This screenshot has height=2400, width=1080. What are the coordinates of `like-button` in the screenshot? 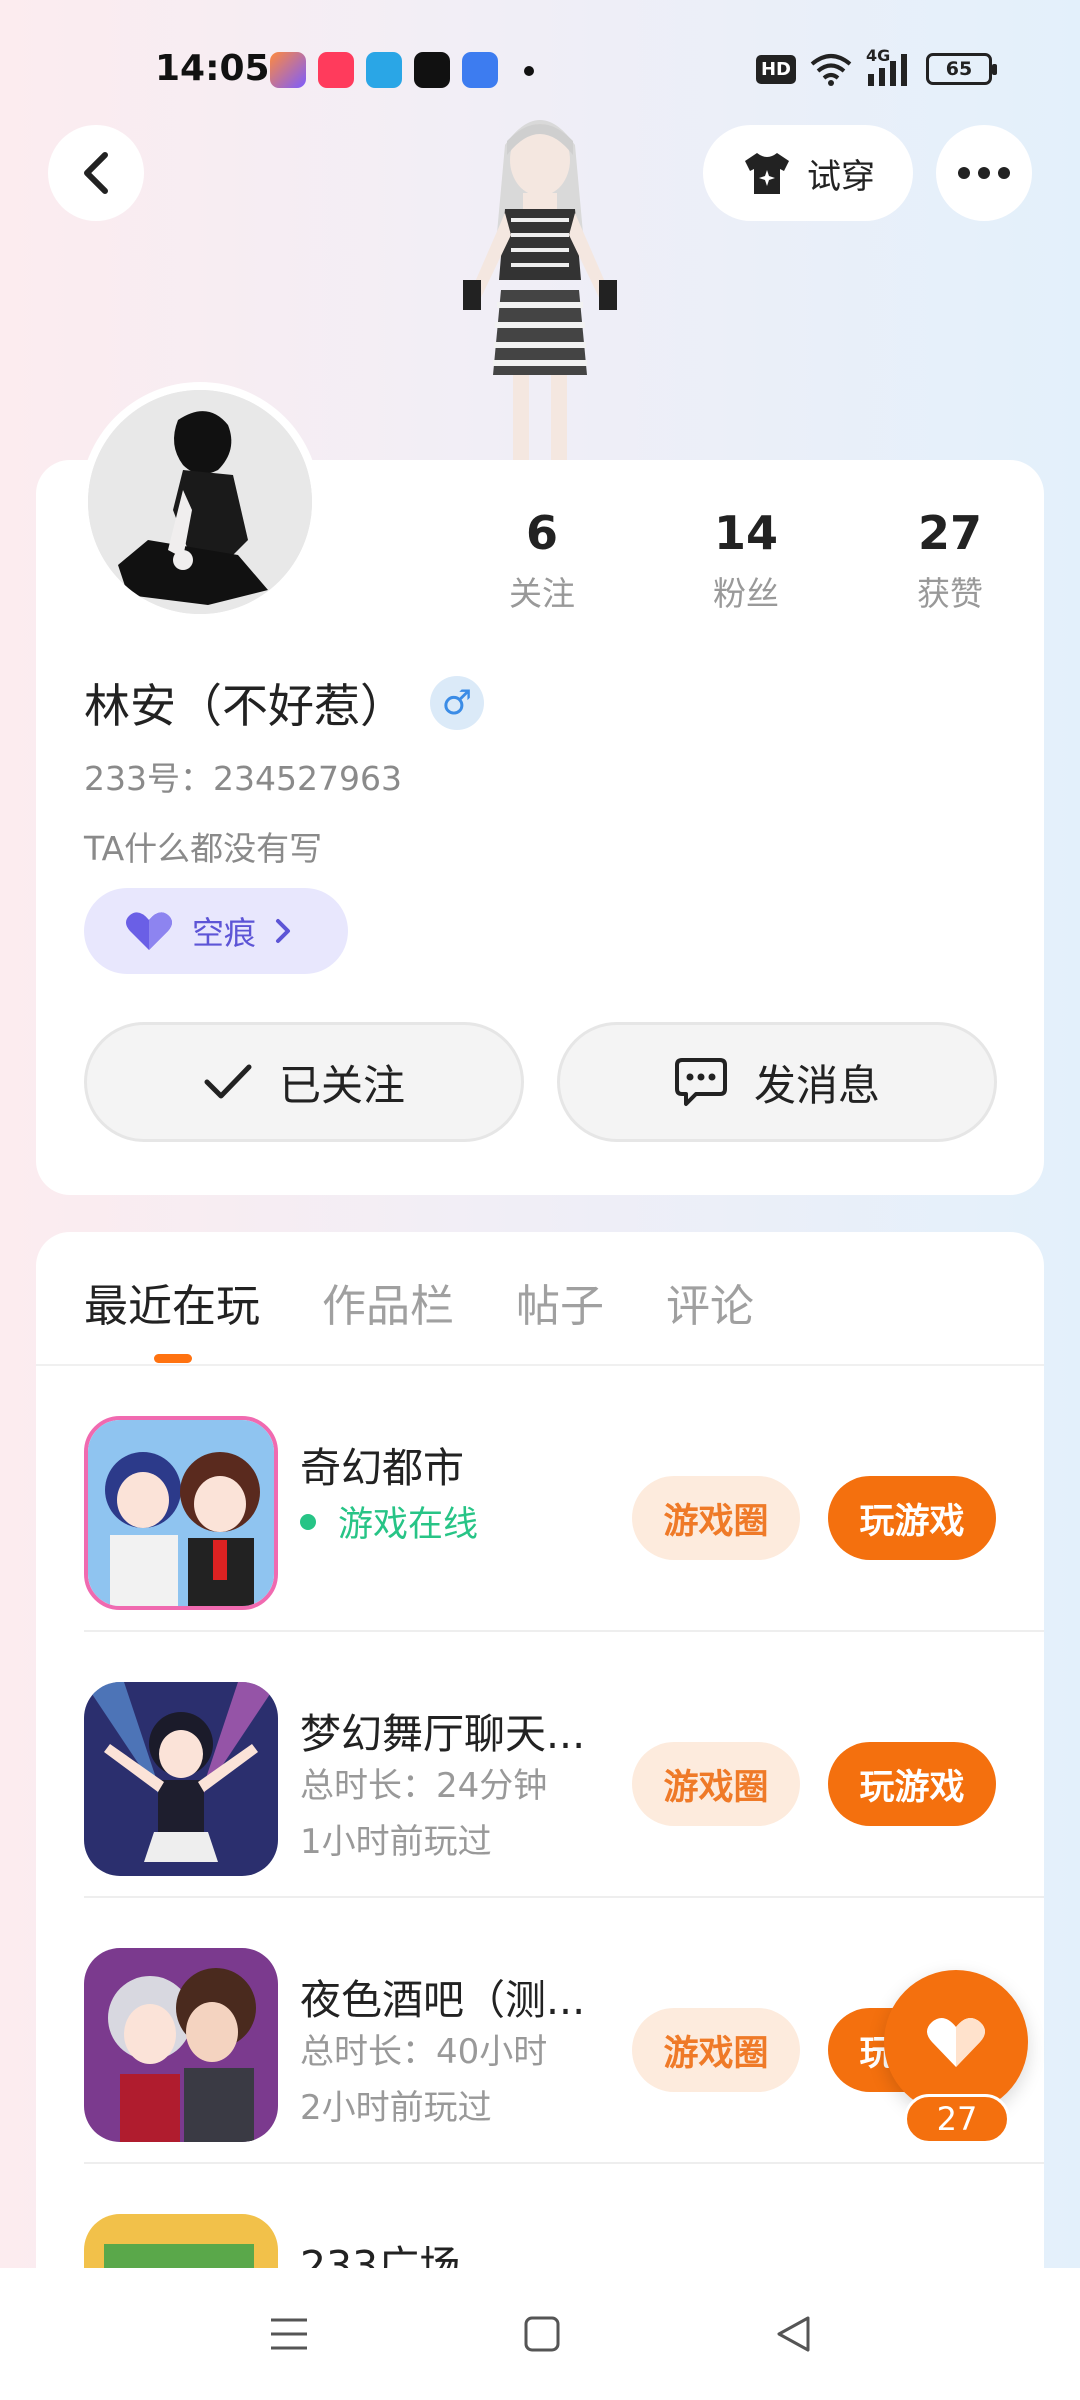 It's located at (956, 2042).